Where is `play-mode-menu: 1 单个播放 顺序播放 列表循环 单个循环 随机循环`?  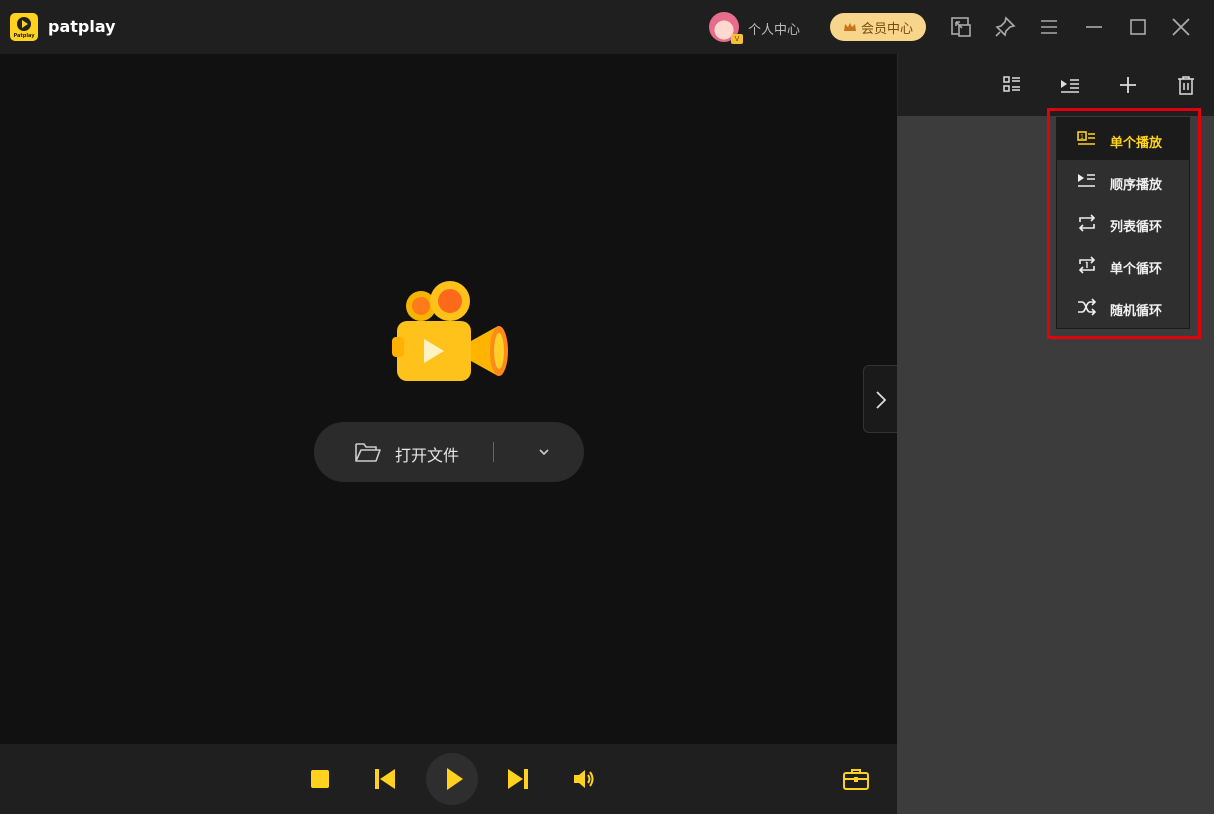 play-mode-menu: 1 单个播放 顺序播放 列表循环 单个循环 随机循环 is located at coordinates (1123, 223).